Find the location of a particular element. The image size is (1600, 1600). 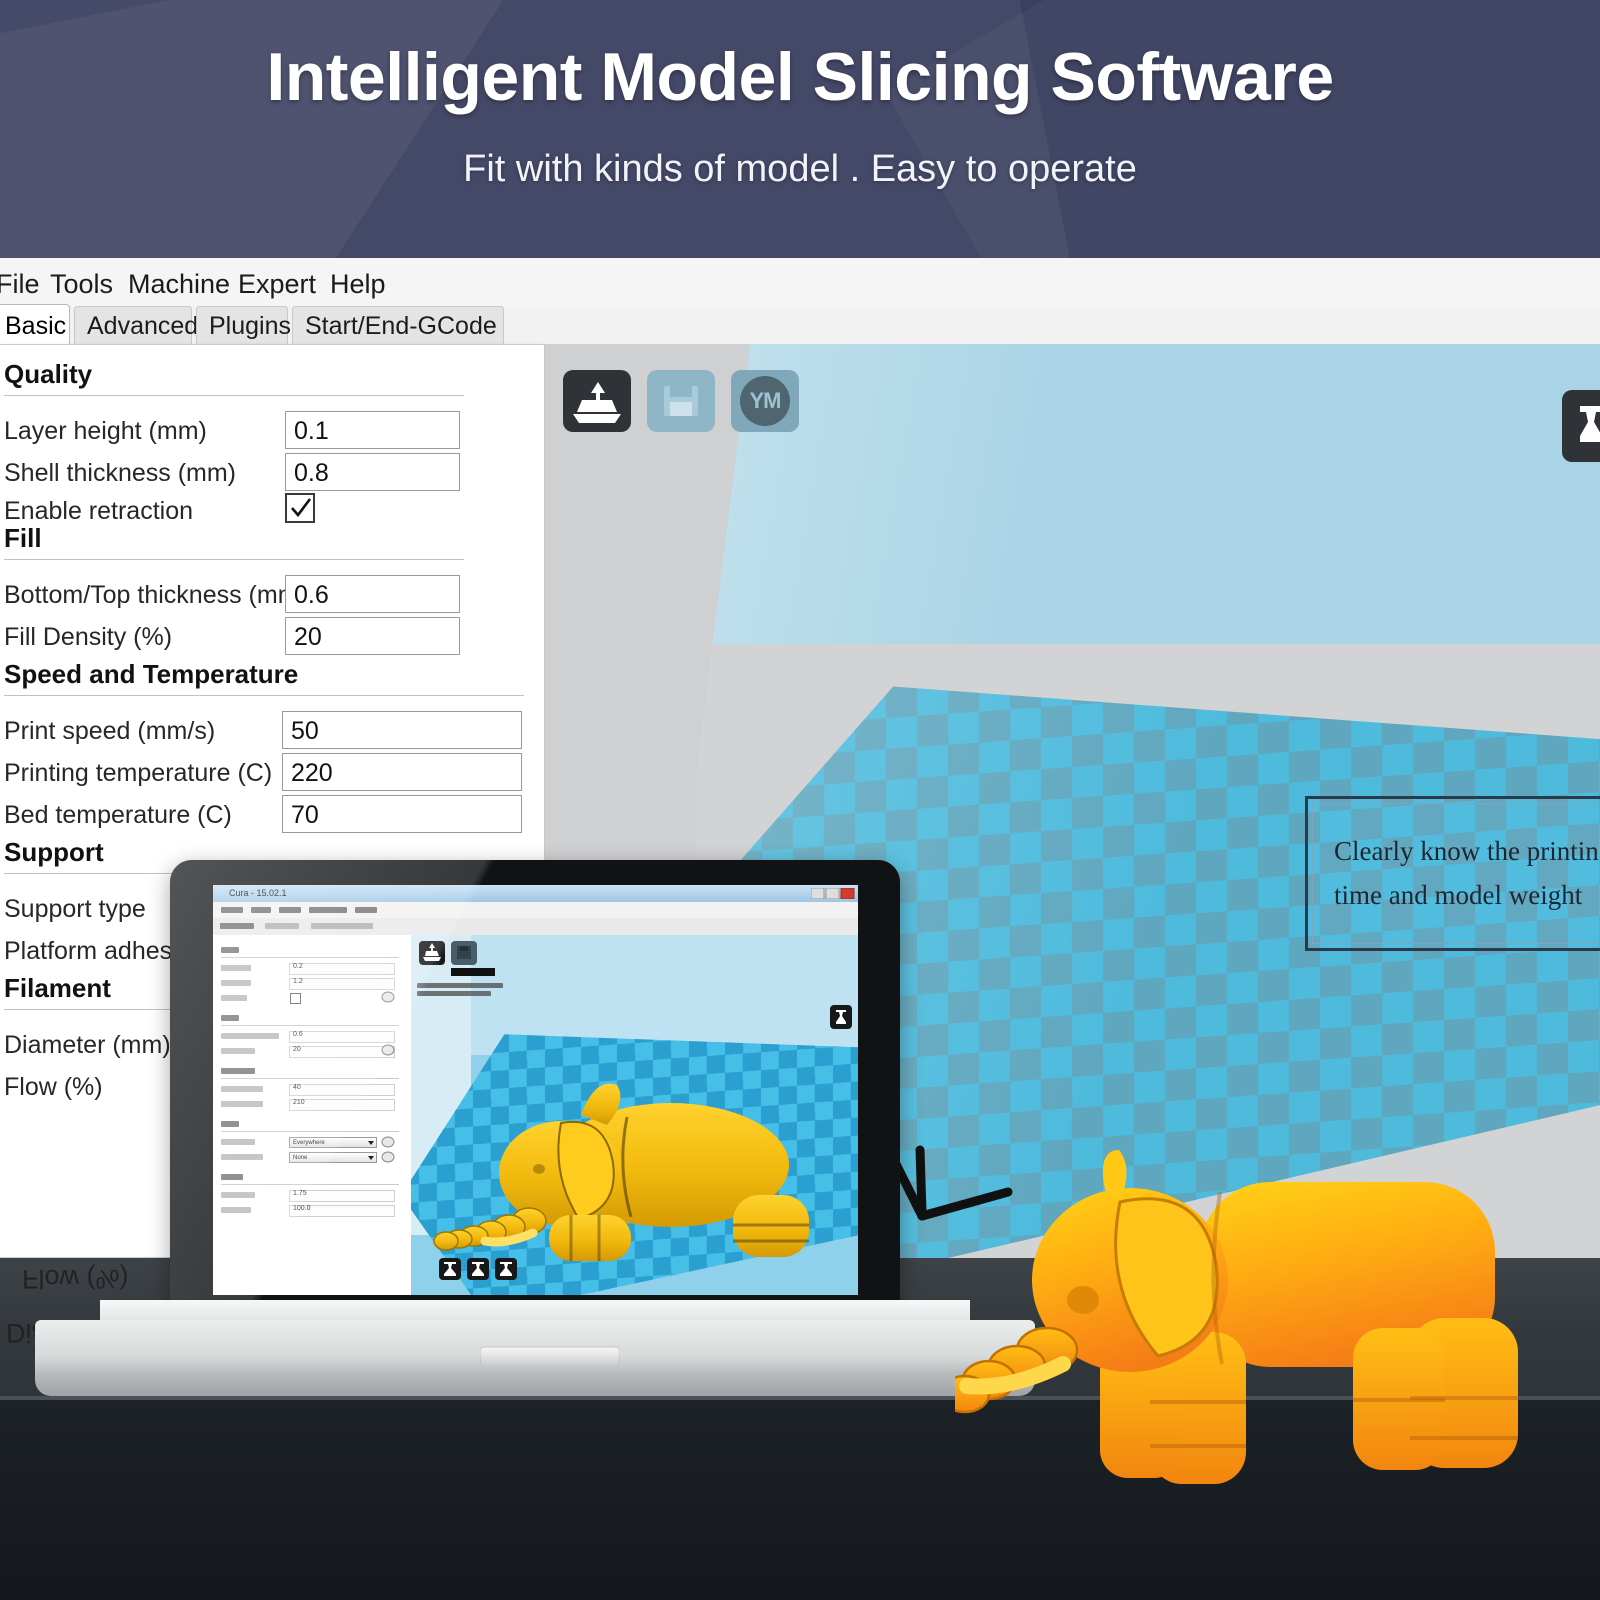

settings-tab-bar: Basic Advanced Plugins Start/End-GCode is located at coordinates (280, 325).